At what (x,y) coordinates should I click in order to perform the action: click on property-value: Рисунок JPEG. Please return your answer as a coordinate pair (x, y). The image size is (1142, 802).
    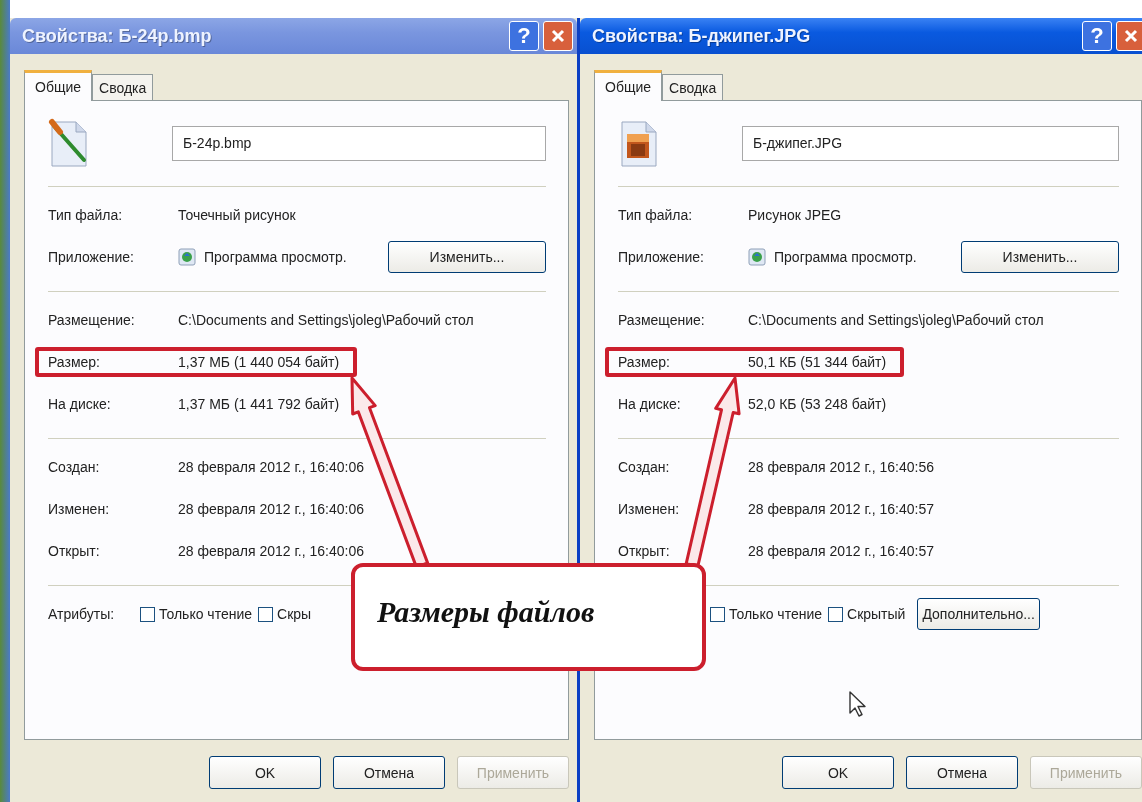
    Looking at the image, I should click on (795, 215).